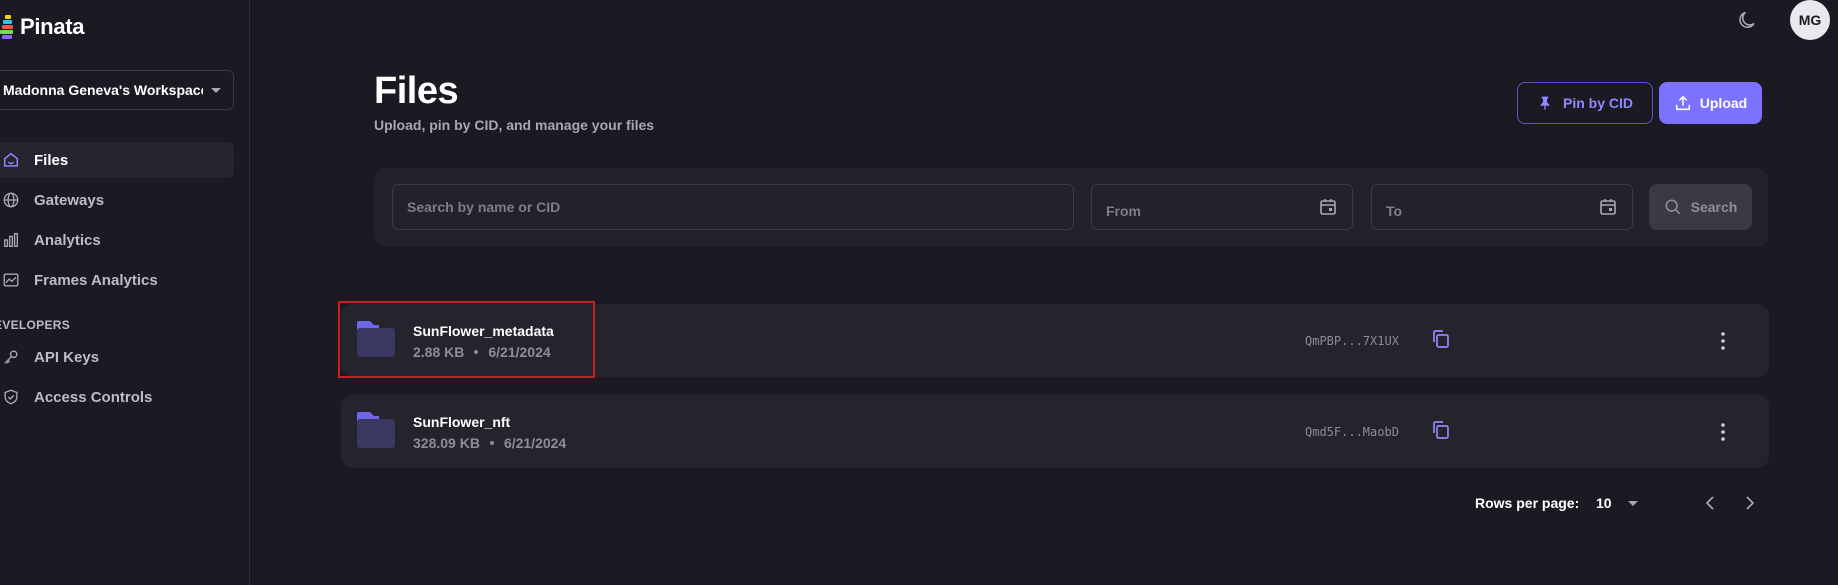  I want to click on from-date-input: From, so click(1222, 207).